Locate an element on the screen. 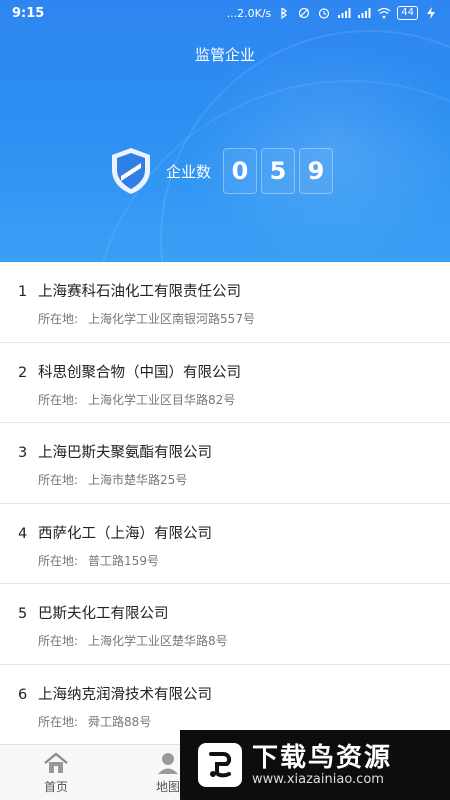  item-address: 所在地: 上海市楚华路25号 is located at coordinates (112, 479).